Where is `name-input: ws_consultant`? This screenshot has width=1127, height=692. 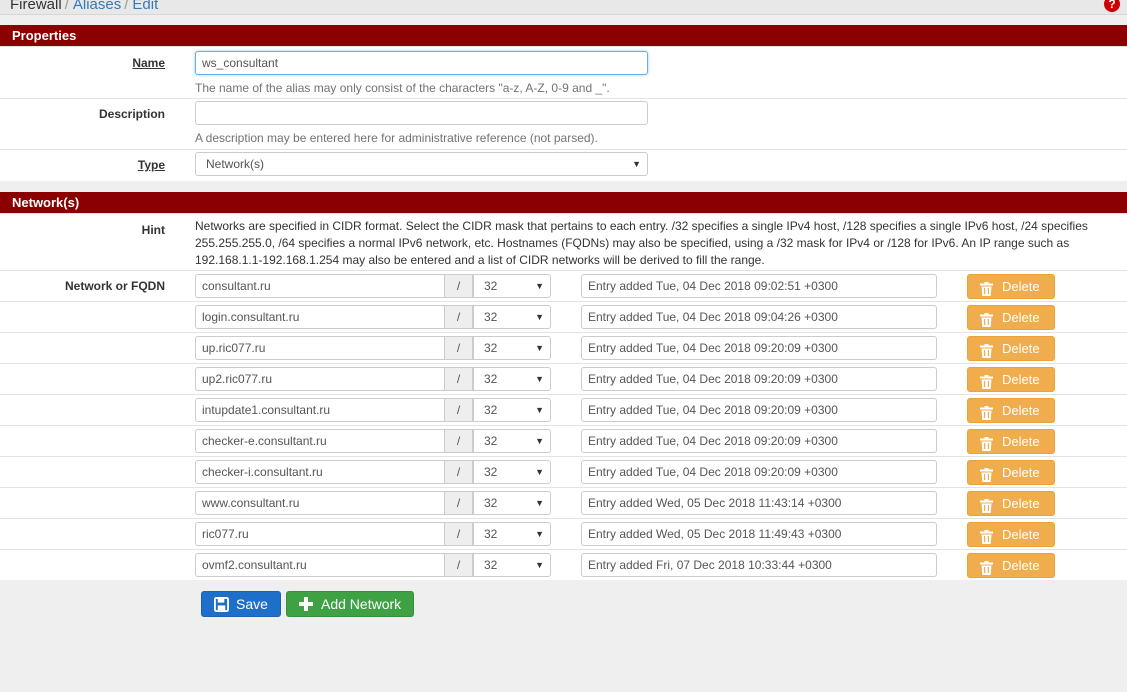
name-input: ws_consultant is located at coordinates (421, 63).